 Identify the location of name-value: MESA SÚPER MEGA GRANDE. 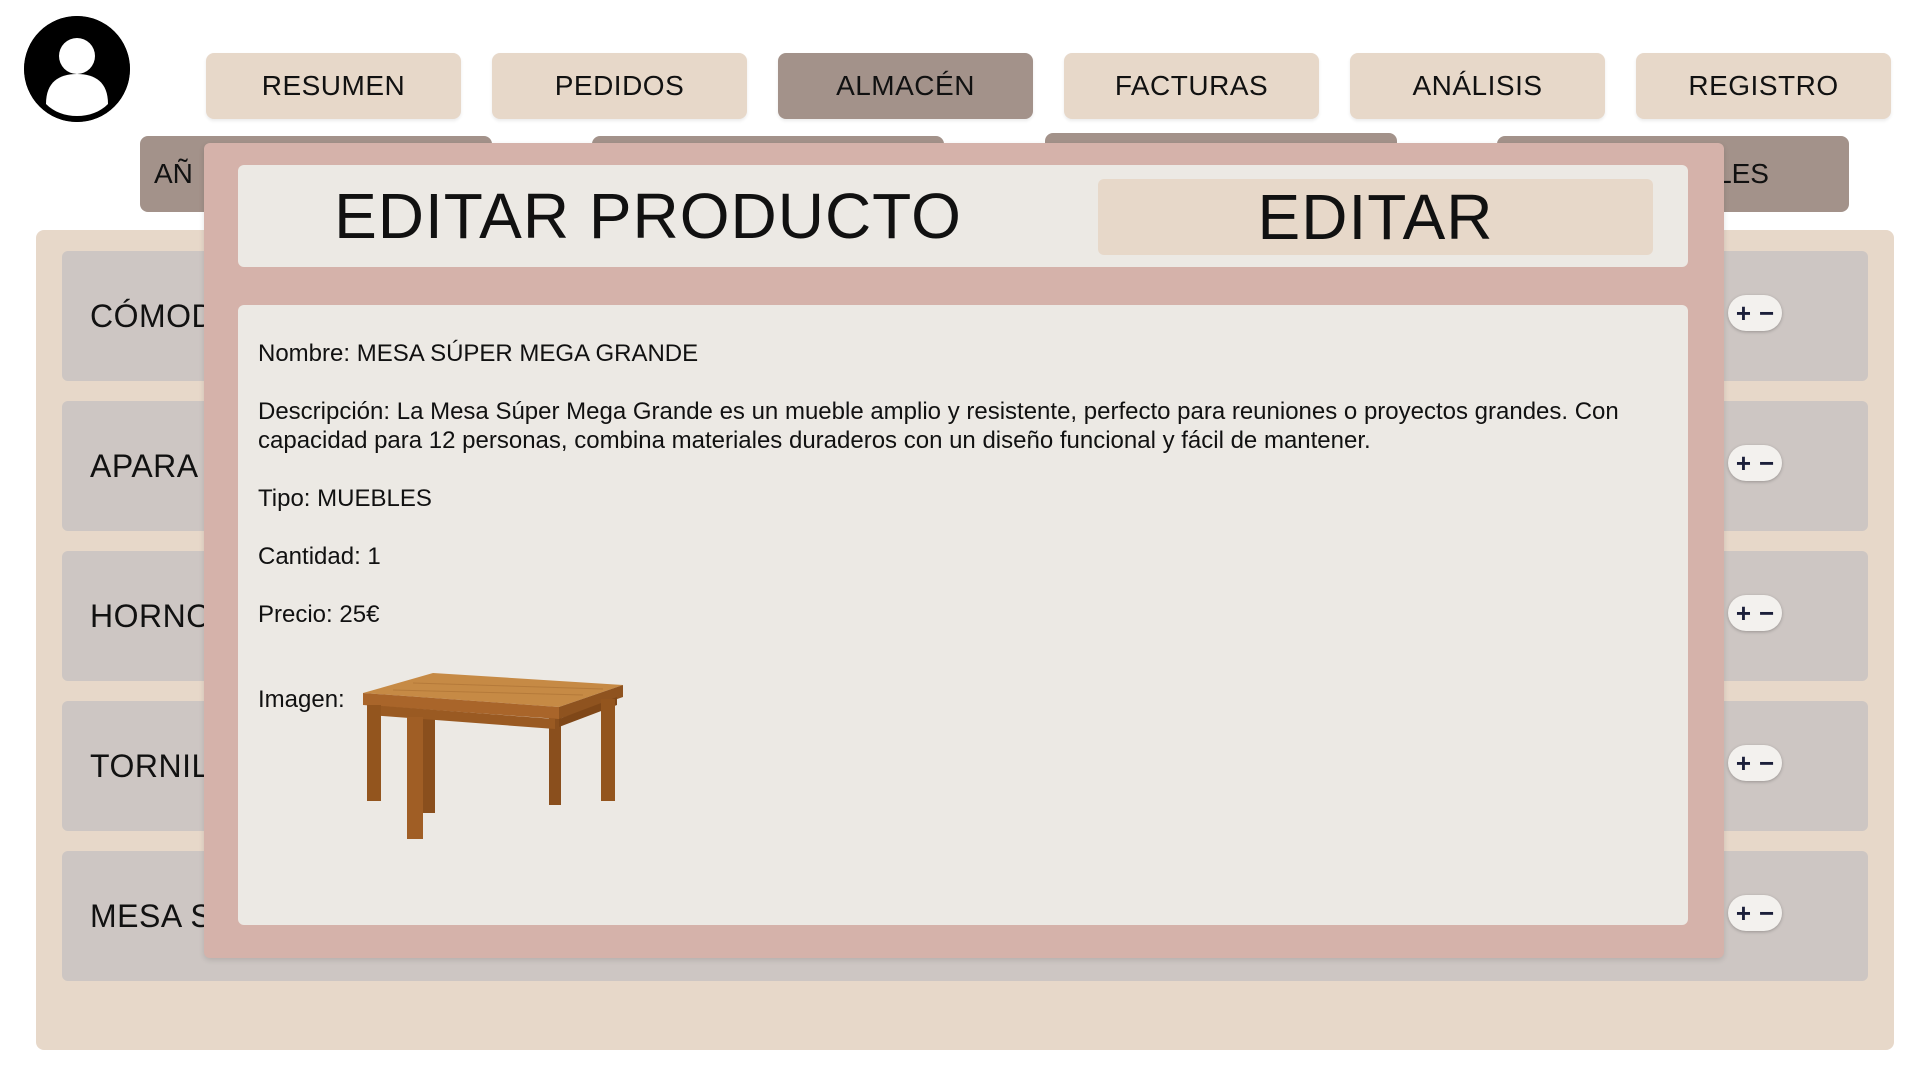
(527, 353).